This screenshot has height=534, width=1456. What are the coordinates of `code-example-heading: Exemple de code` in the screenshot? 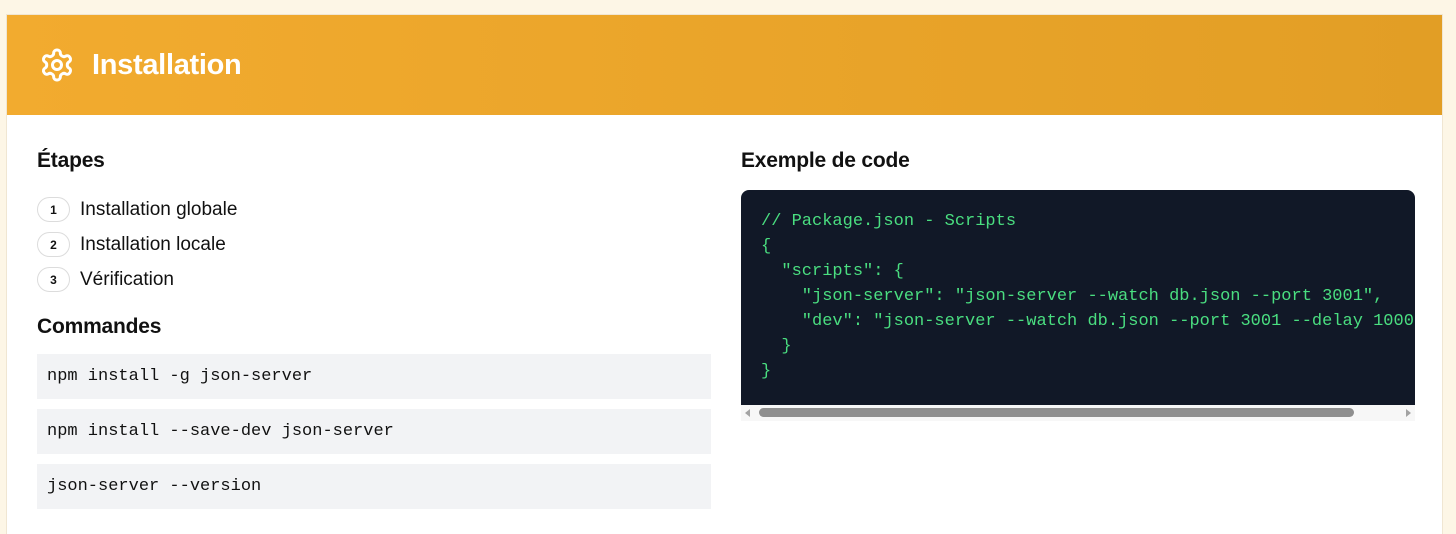 It's located at (825, 160).